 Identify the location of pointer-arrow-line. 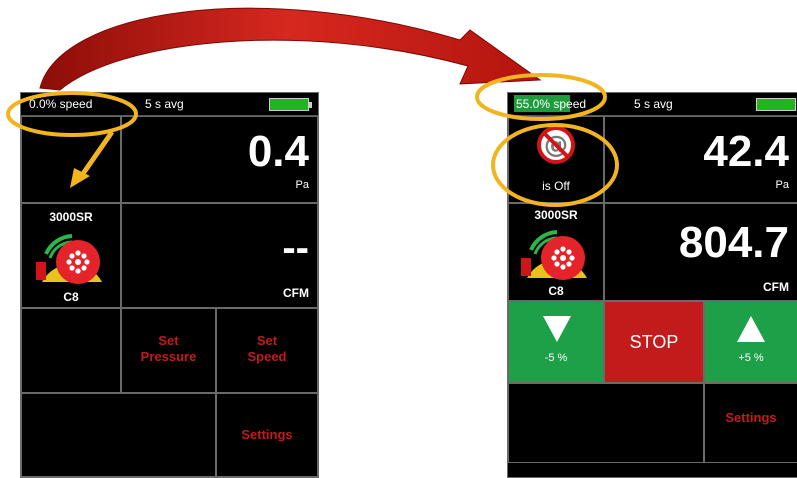
(96, 155).